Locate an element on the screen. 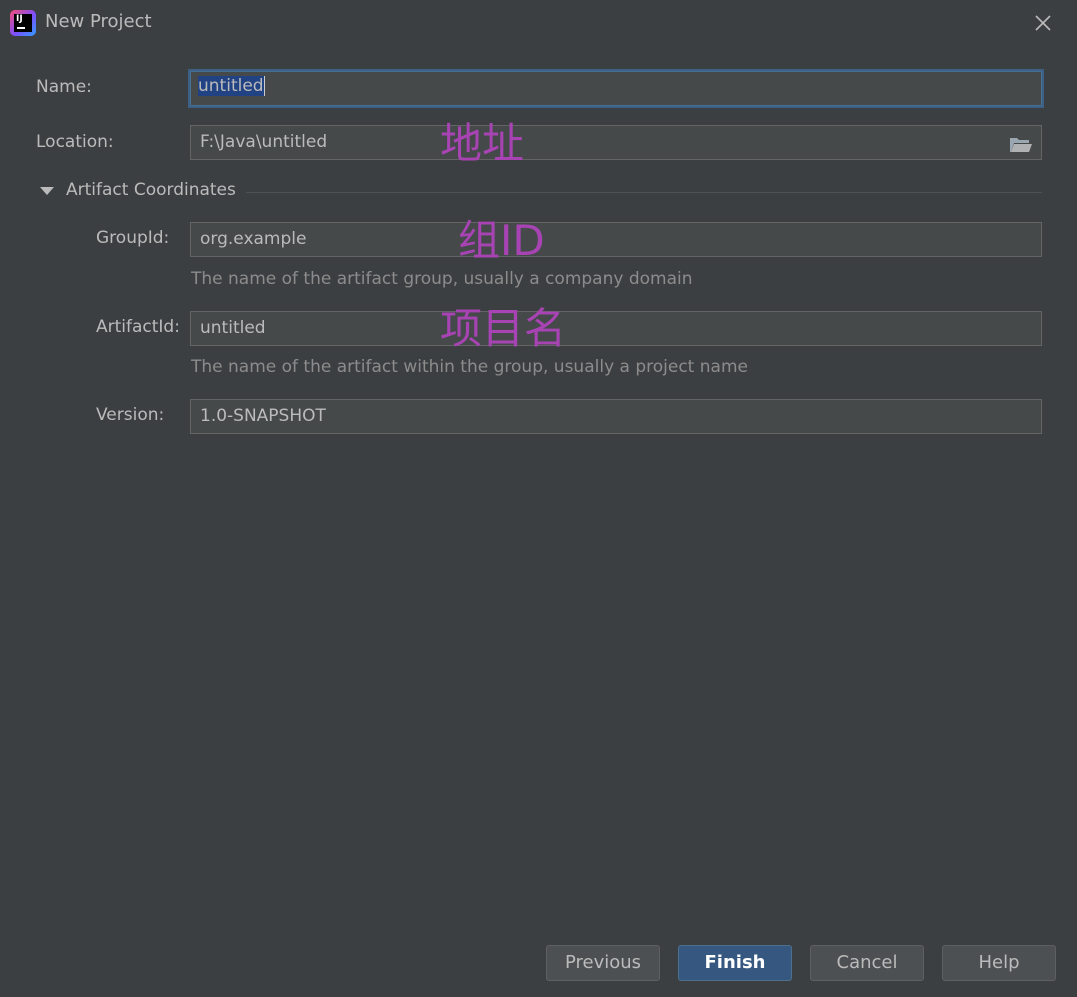  intellij-app-icon: IJ is located at coordinates (23, 23).